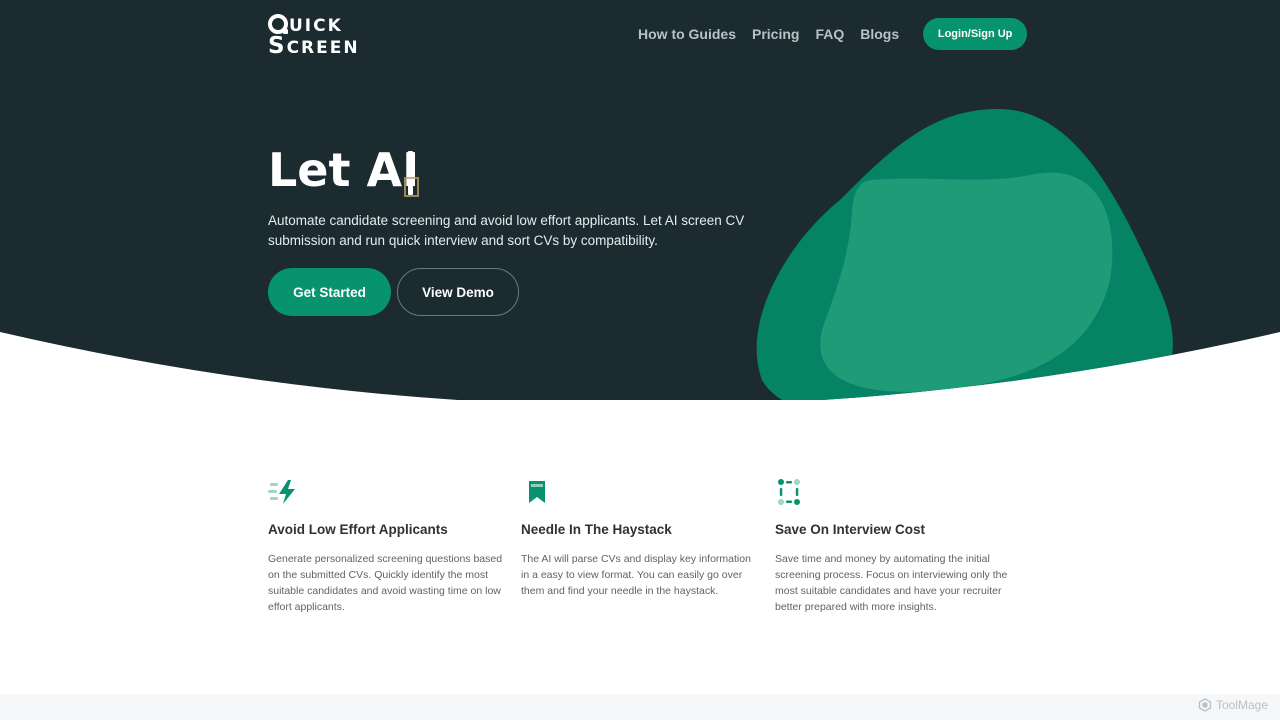 The image size is (1280, 720). I want to click on login-signup-button: Login/Sign Up, so click(975, 34).